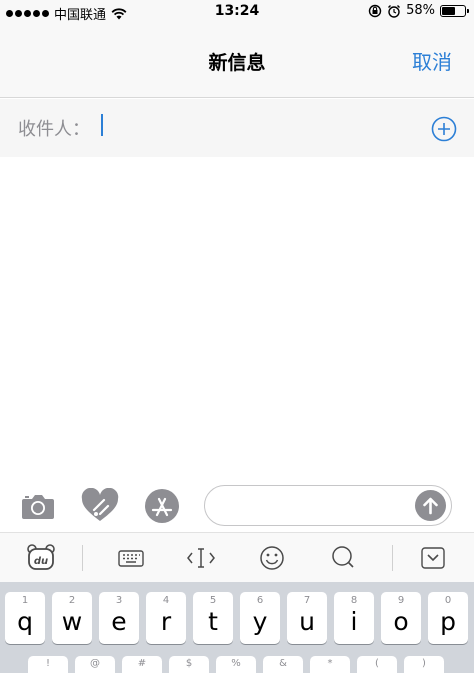 This screenshot has width=474, height=673. I want to click on key-hint: #, so click(142, 663).